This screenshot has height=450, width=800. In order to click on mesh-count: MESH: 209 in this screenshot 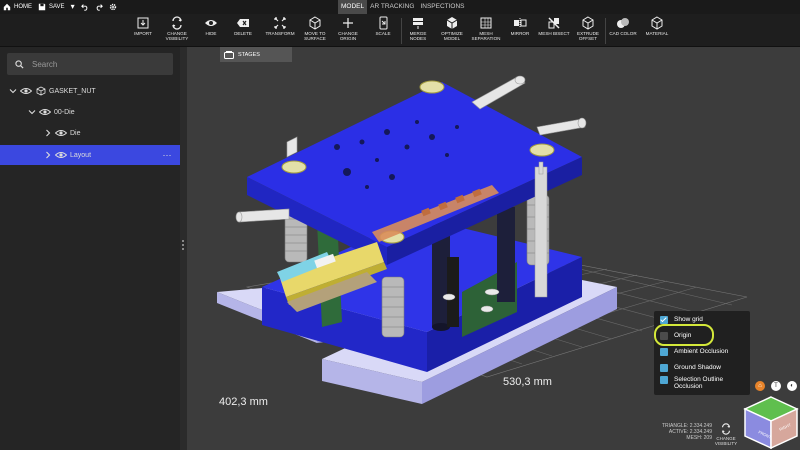, I will do `click(699, 438)`.